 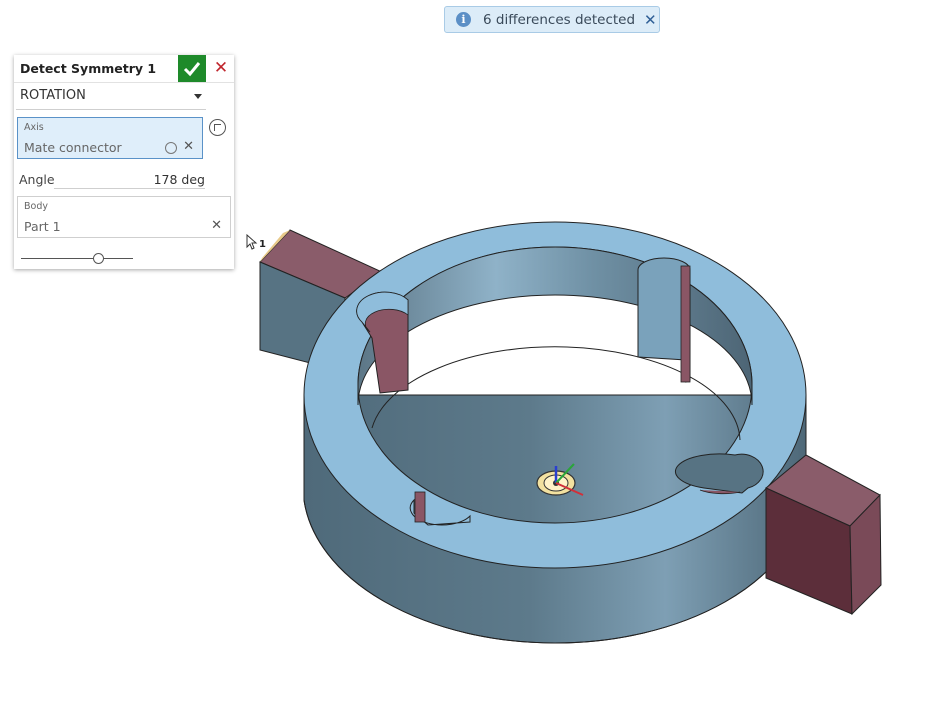 I want to click on mouse-pointer-icon, so click(x=252, y=242).